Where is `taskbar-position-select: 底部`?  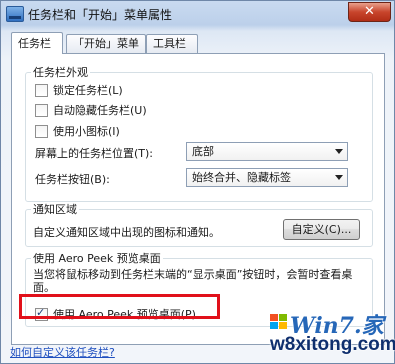
taskbar-position-select: 底部 is located at coordinates (267, 151).